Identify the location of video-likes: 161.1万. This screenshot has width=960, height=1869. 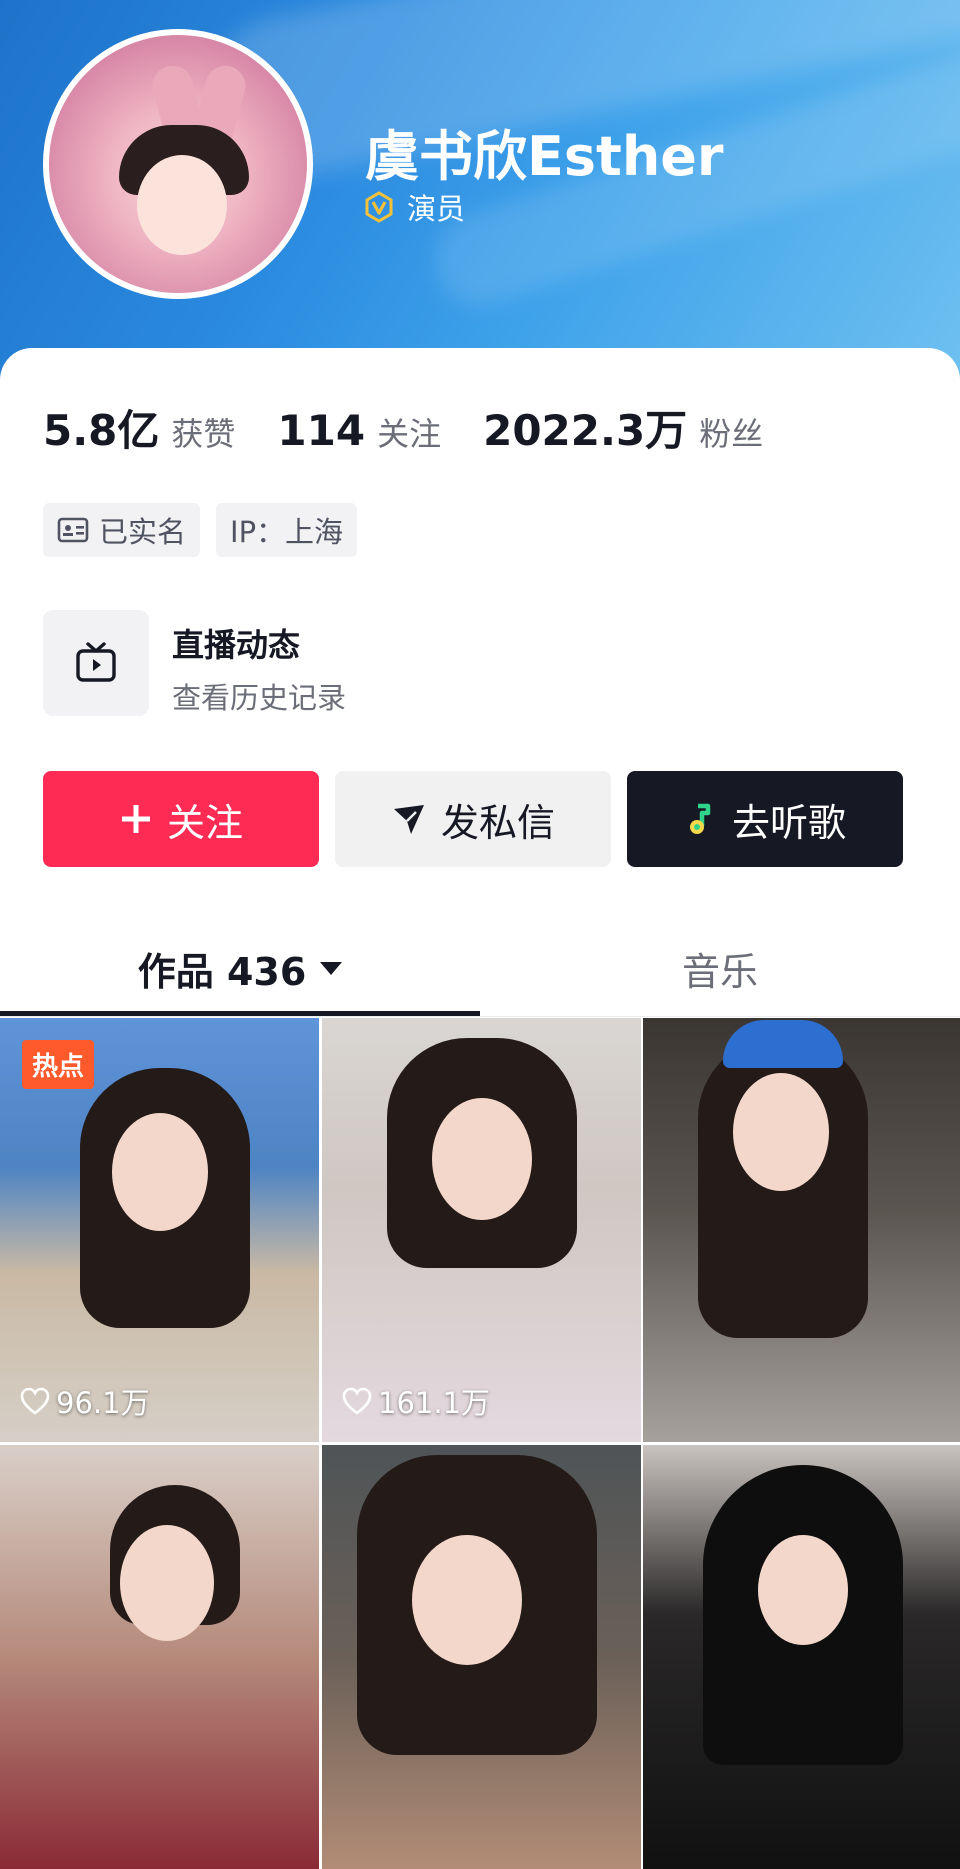
(416, 1401).